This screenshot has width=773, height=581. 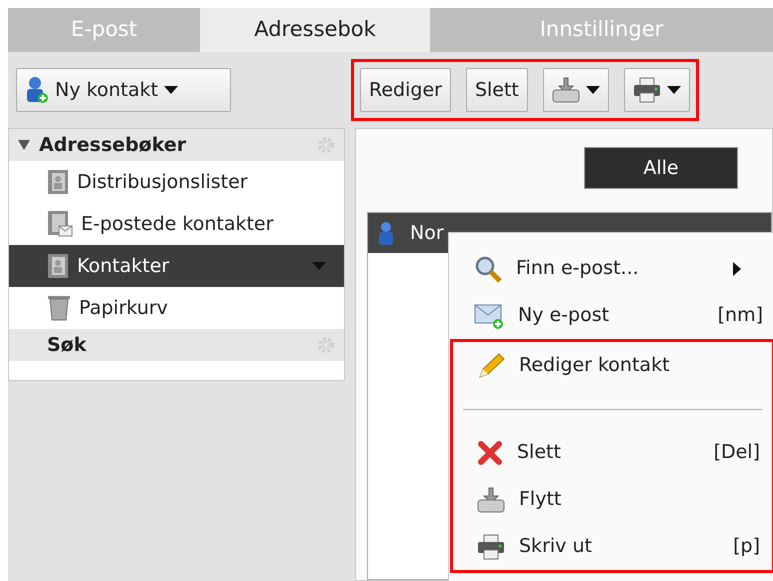 What do you see at coordinates (612, 452) in the screenshot?
I see `menu-item: Slett [Del]` at bounding box center [612, 452].